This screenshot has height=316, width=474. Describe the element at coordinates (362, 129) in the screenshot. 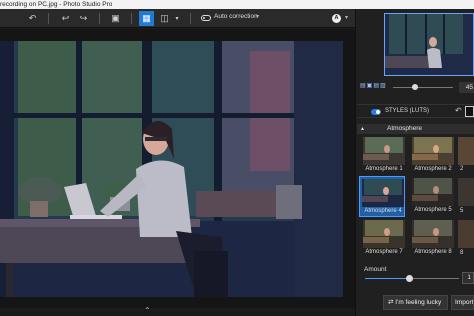

I see `collapse-chevron-icon: ▲` at that location.